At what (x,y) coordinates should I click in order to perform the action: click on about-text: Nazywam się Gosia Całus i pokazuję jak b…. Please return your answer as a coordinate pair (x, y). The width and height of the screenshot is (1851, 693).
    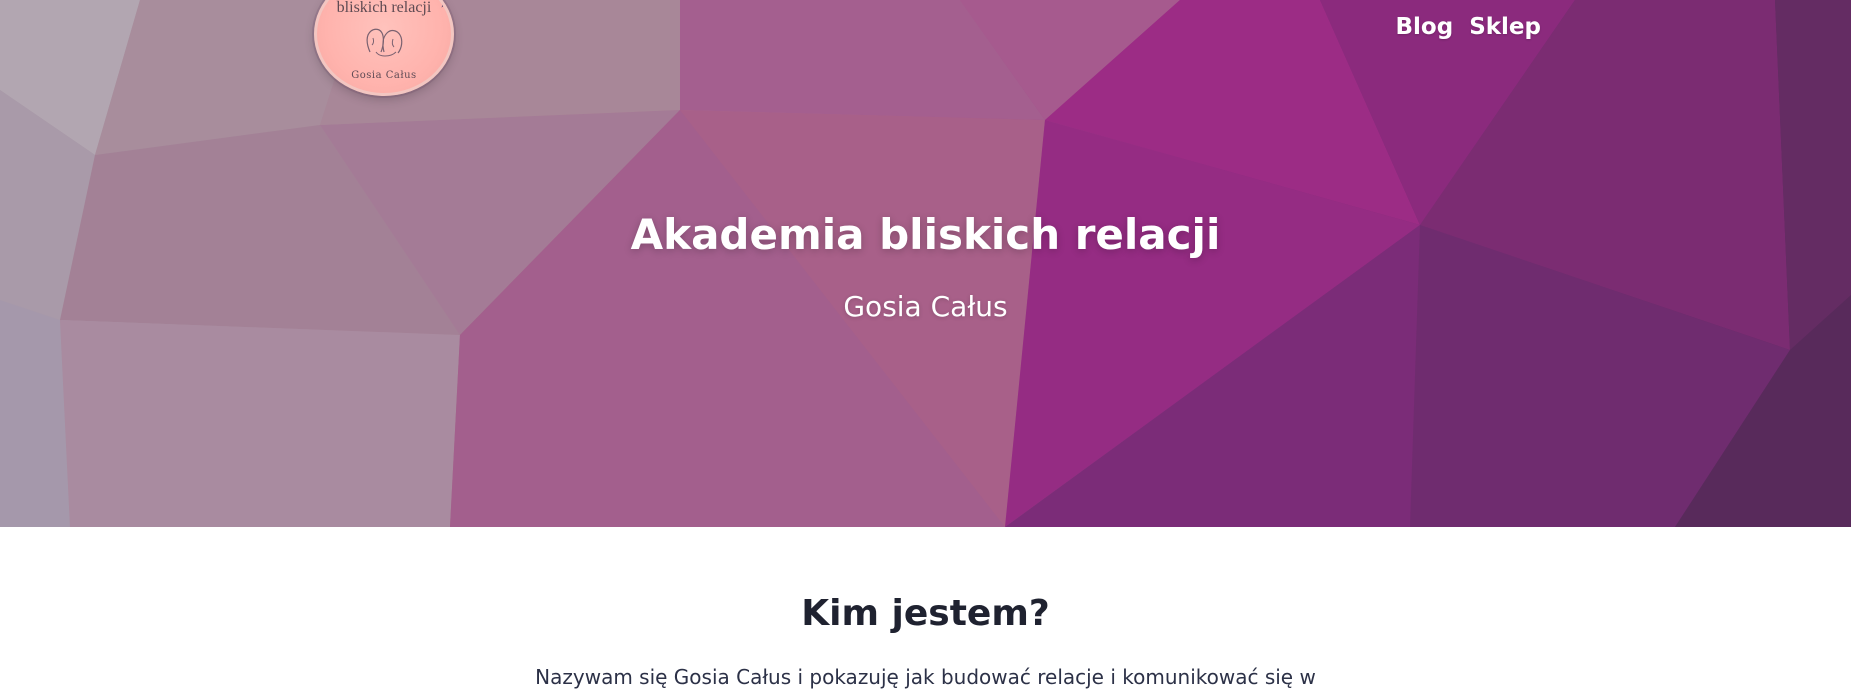
    Looking at the image, I should click on (925, 677).